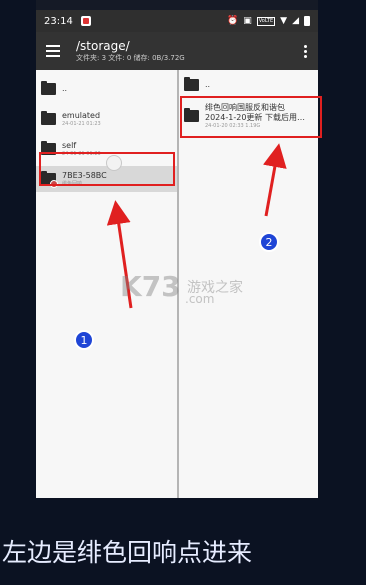  I want to click on watermark-domain: .com, so click(200, 299).